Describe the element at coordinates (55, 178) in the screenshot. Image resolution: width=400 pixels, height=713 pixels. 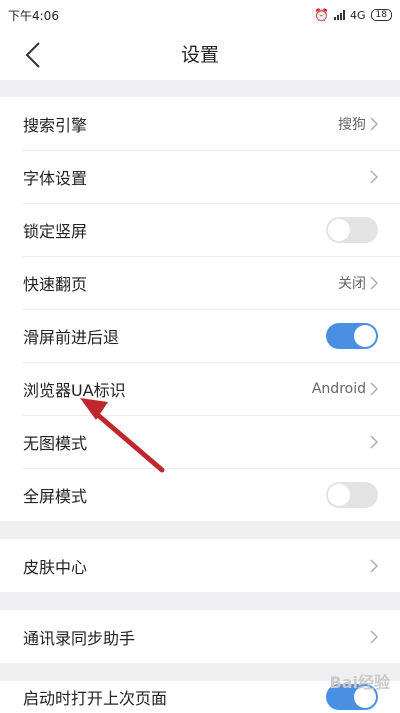
I see `settings-row-label: 字体设置` at that location.